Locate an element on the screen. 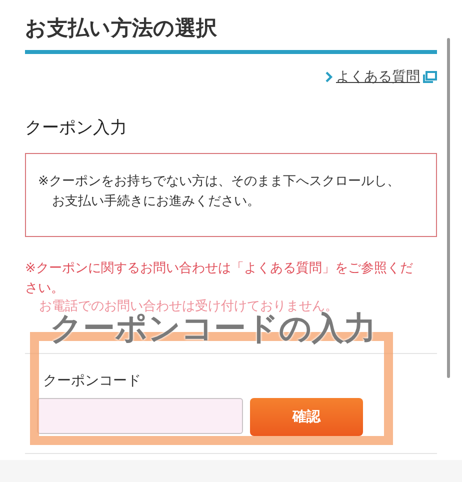  chevron-icon is located at coordinates (329, 77).